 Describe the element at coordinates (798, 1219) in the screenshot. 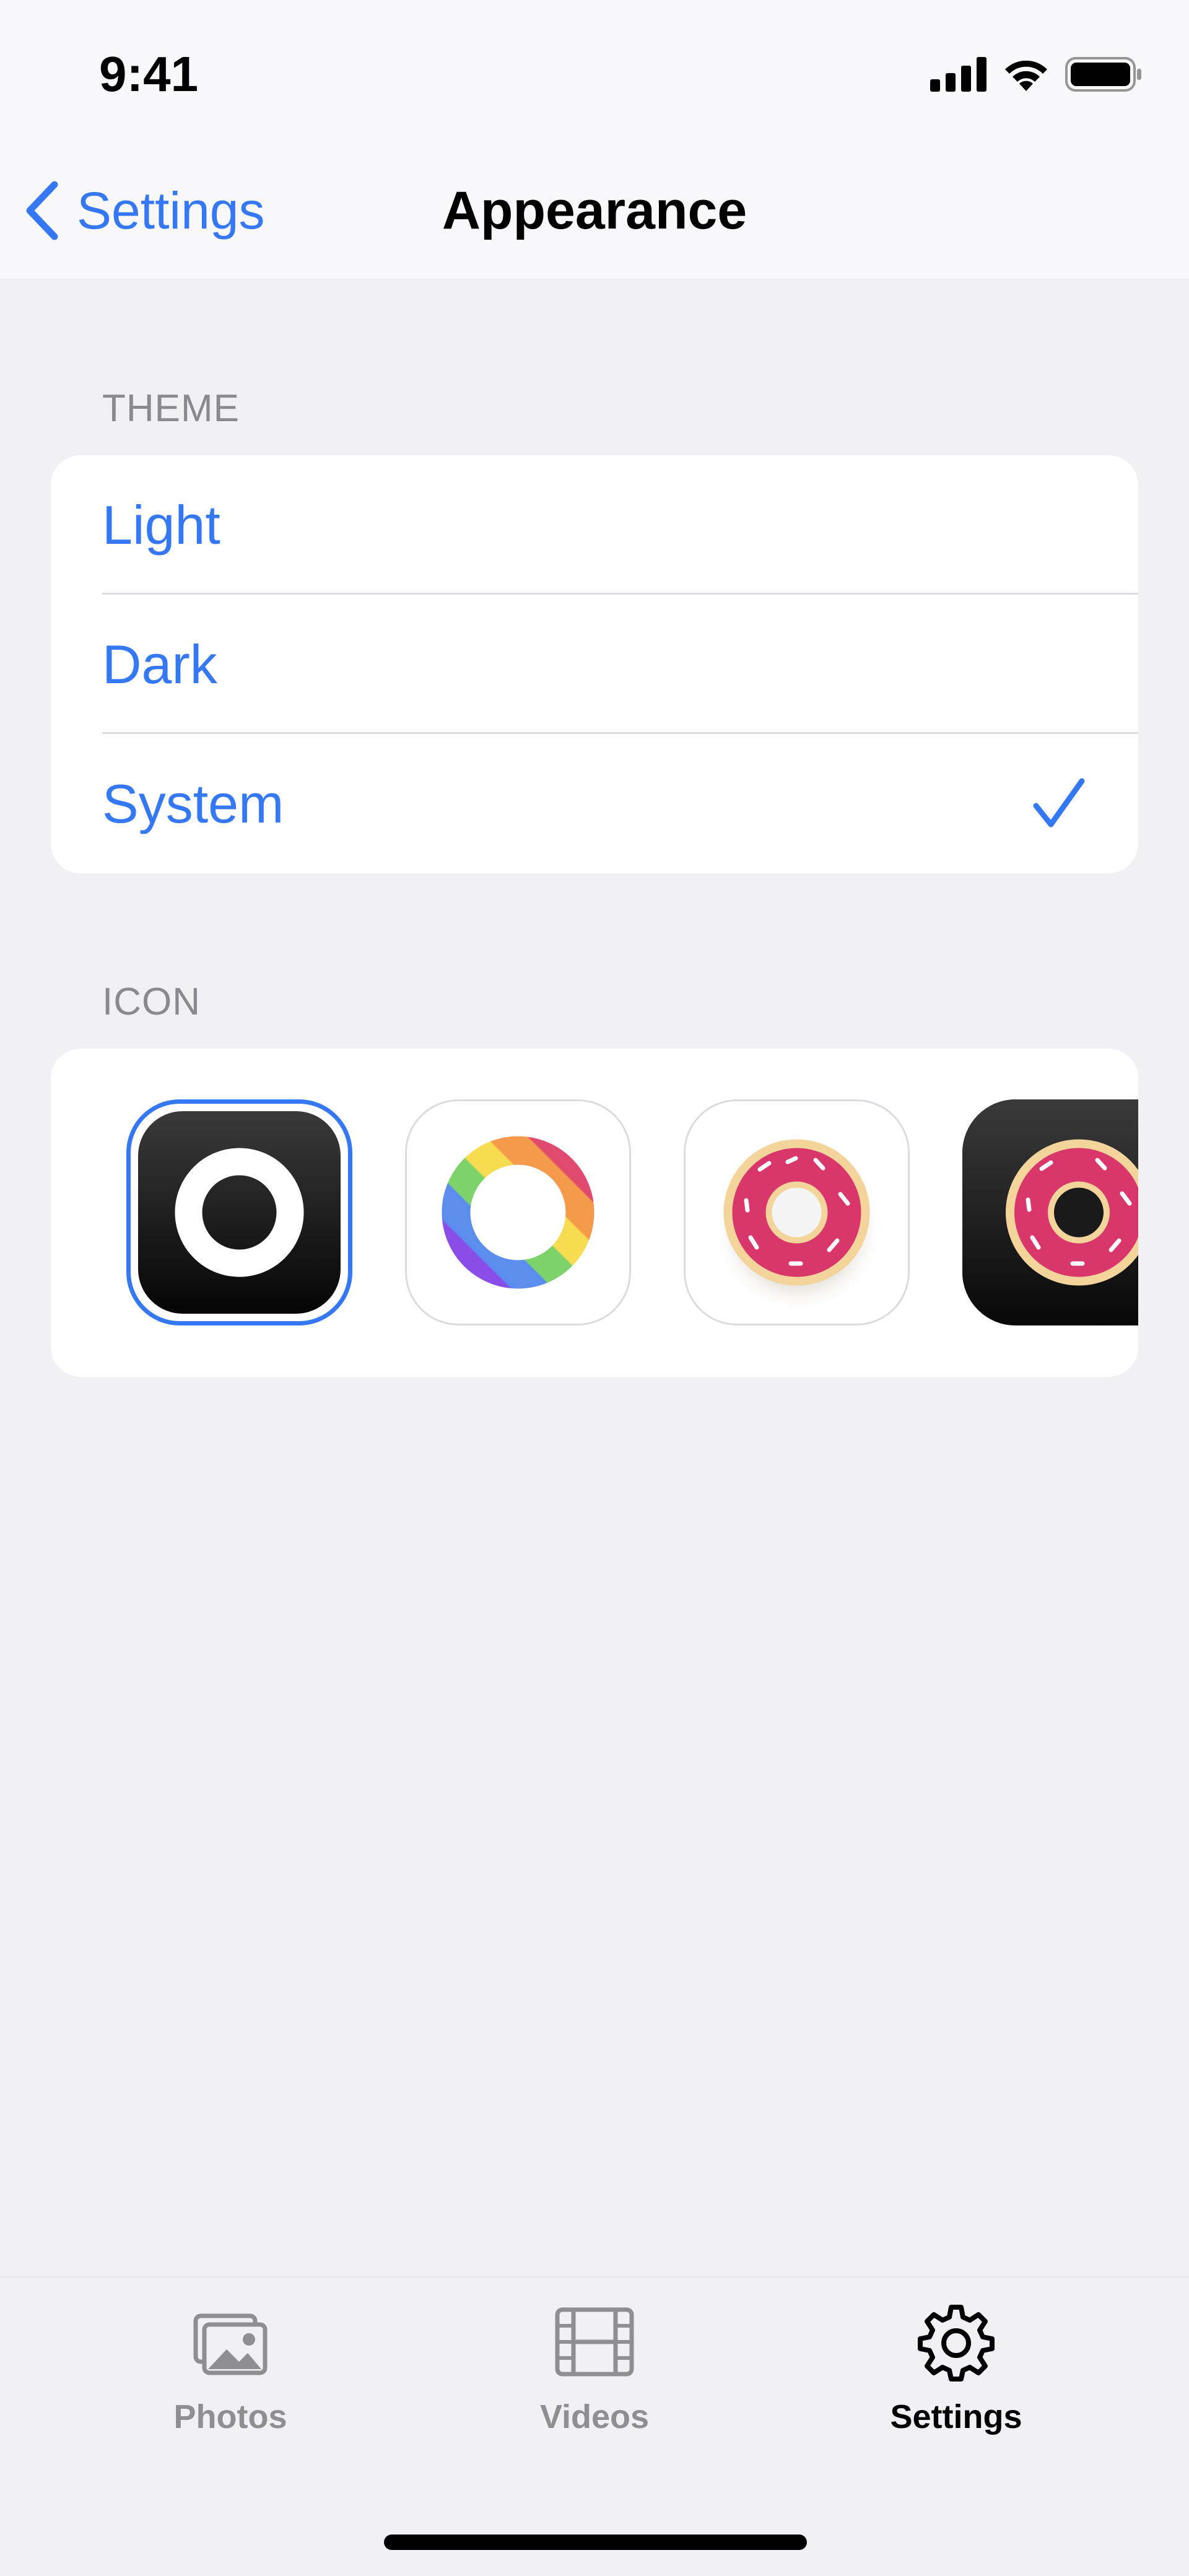

I see `pink-donut-light-app-icon` at that location.